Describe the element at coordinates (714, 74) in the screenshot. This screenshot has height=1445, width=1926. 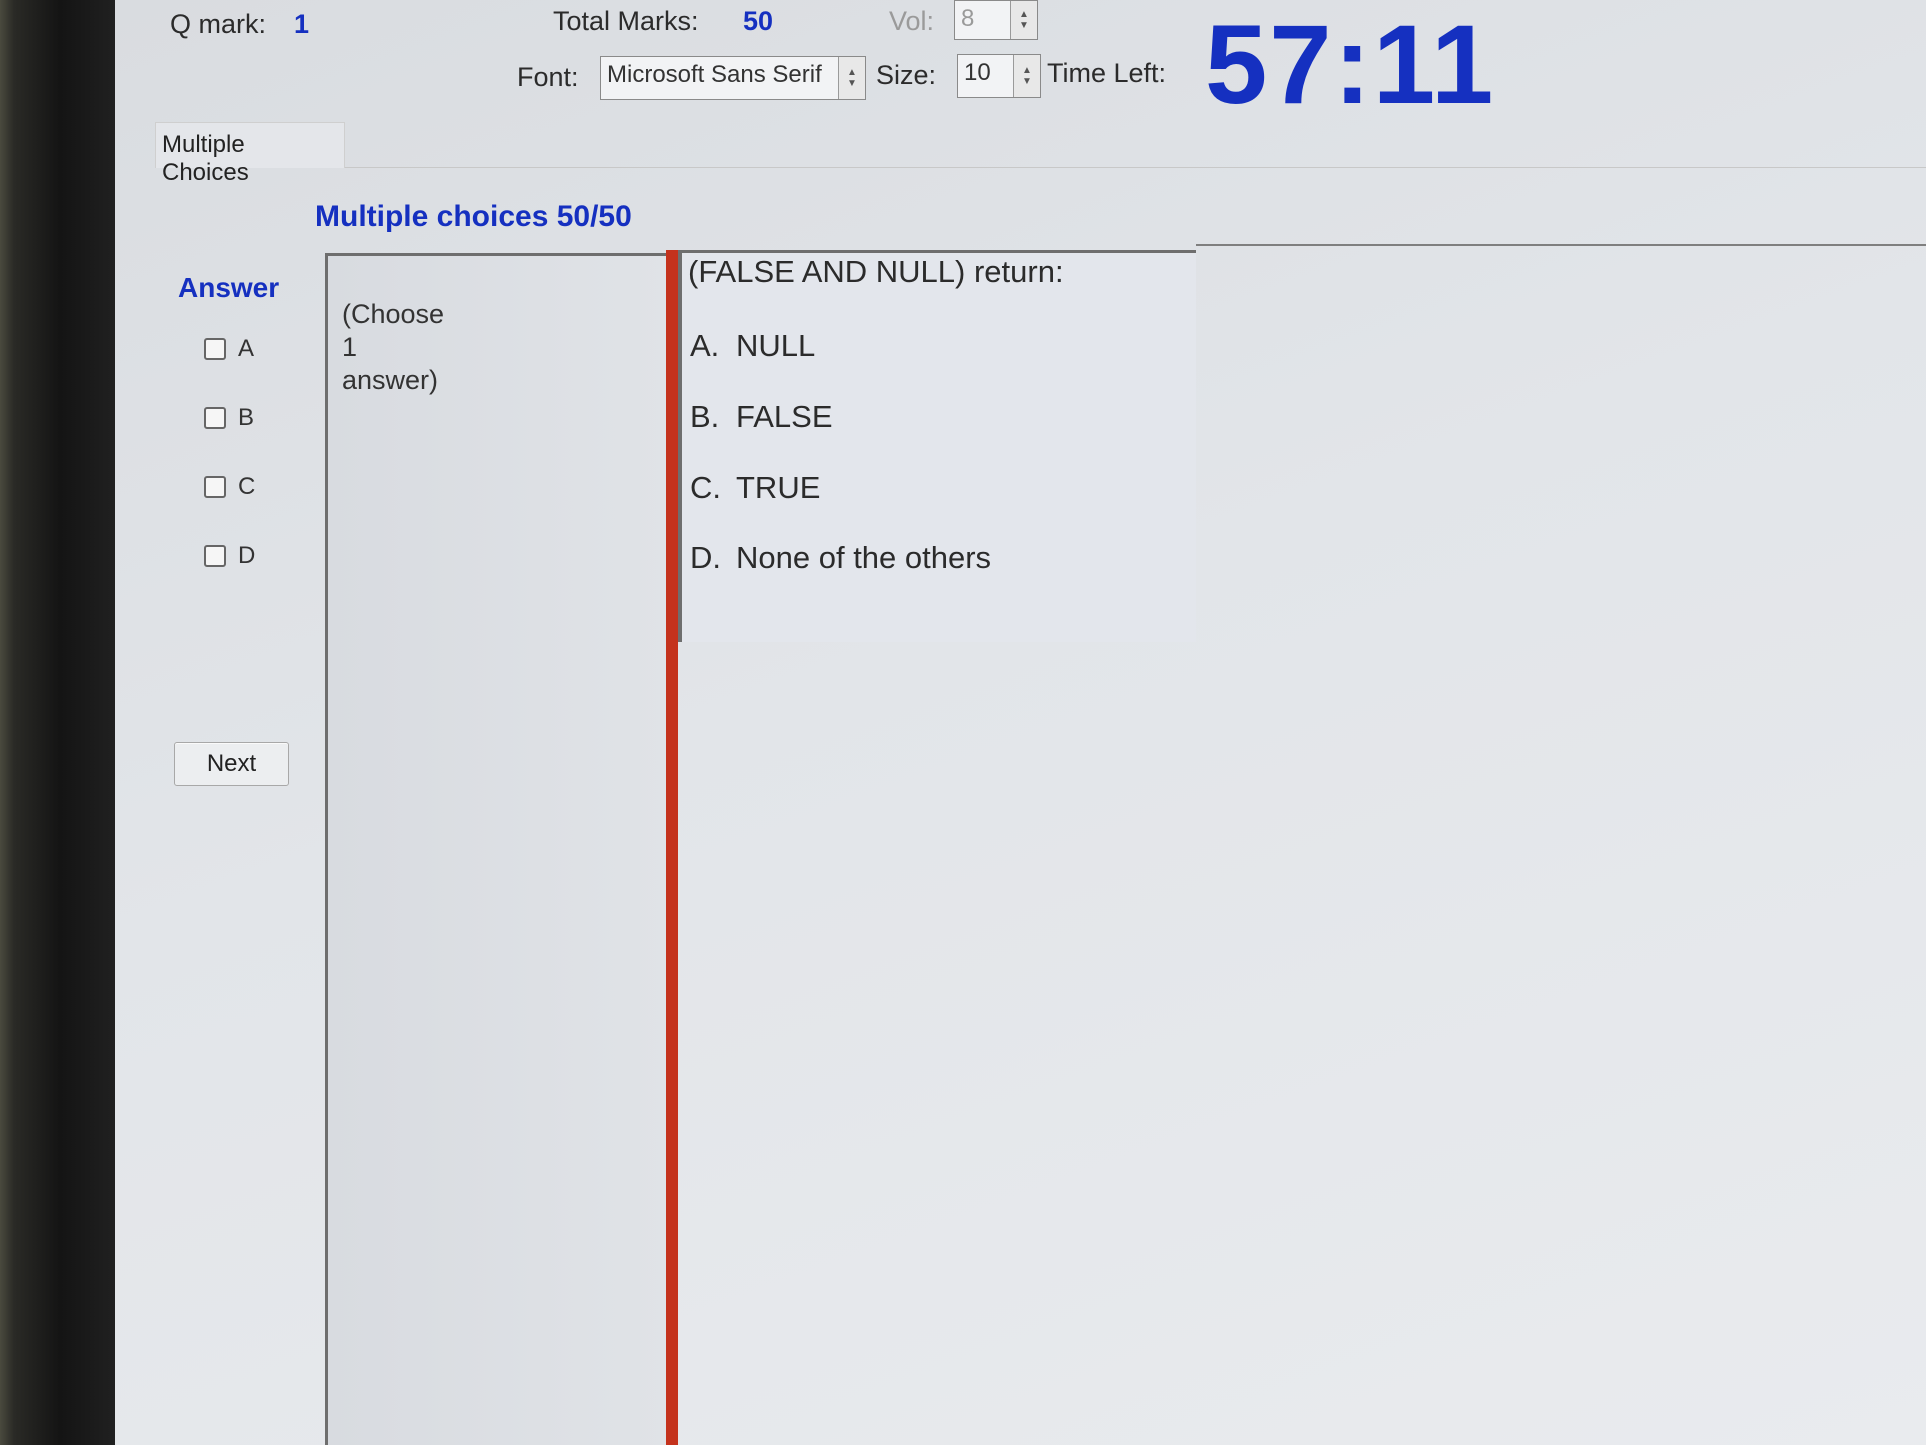
I see `font-value: Microsoft Sans Serif` at that location.